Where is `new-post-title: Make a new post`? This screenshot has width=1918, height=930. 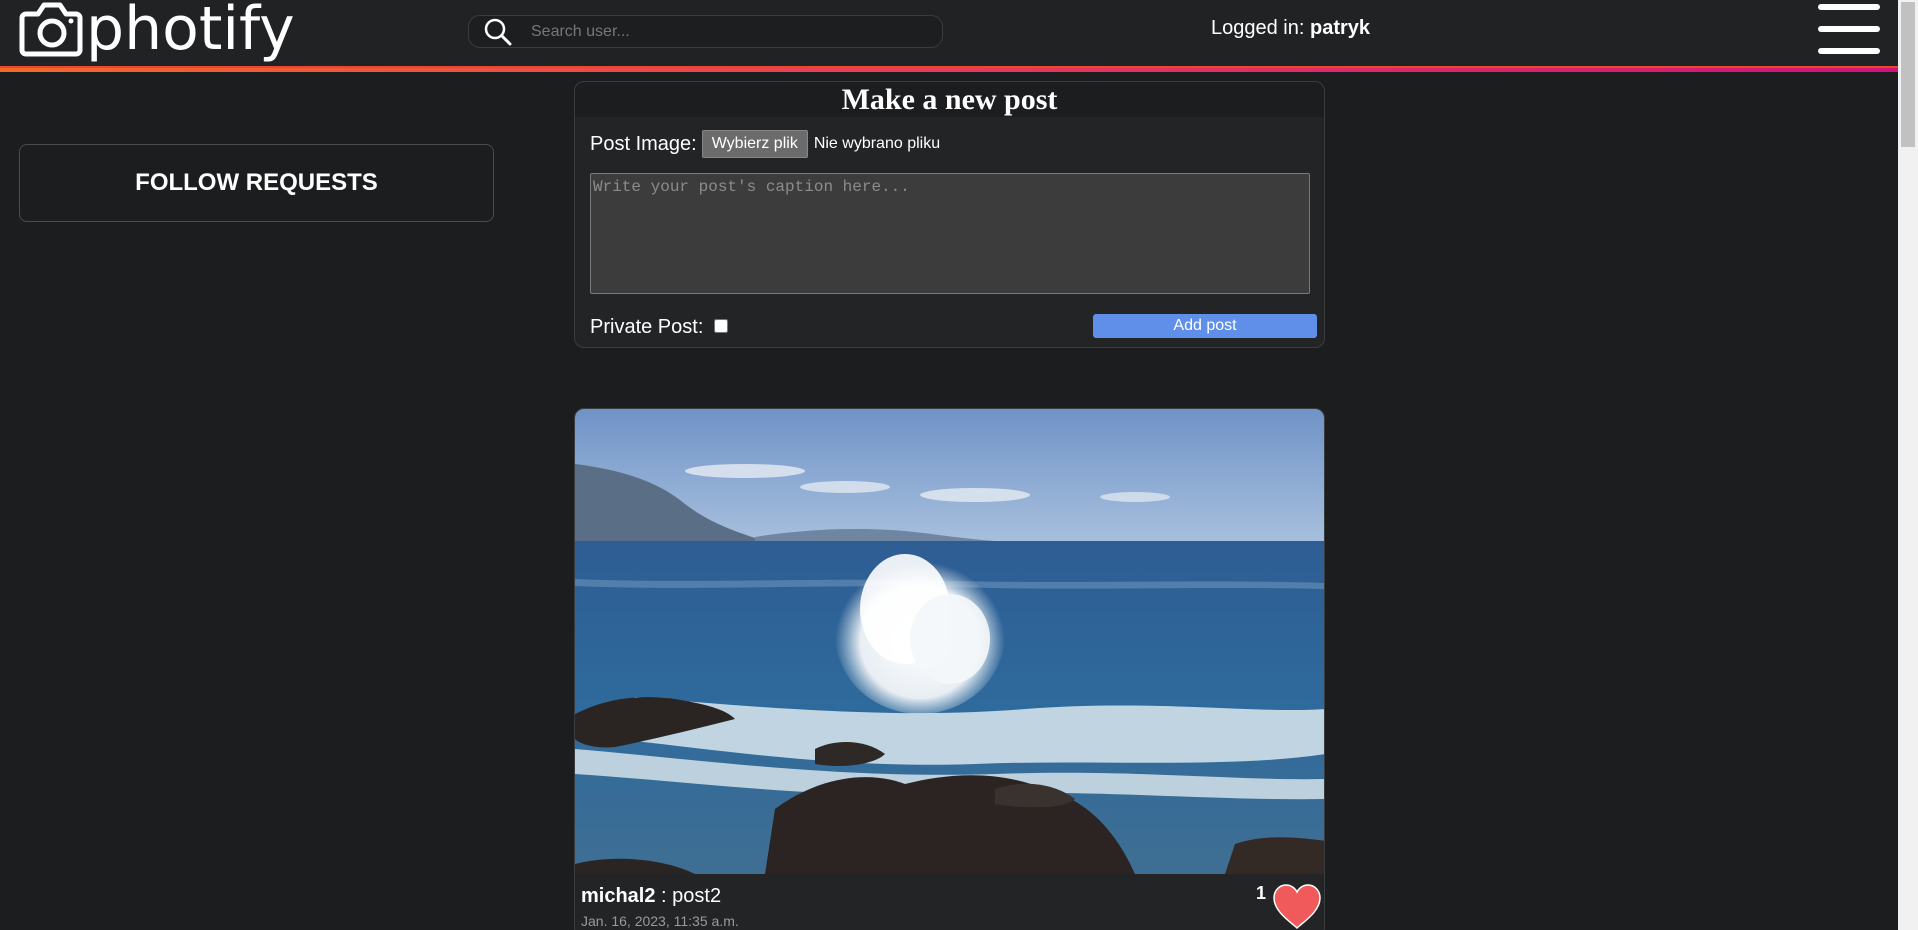
new-post-title: Make a new post is located at coordinates (949, 99).